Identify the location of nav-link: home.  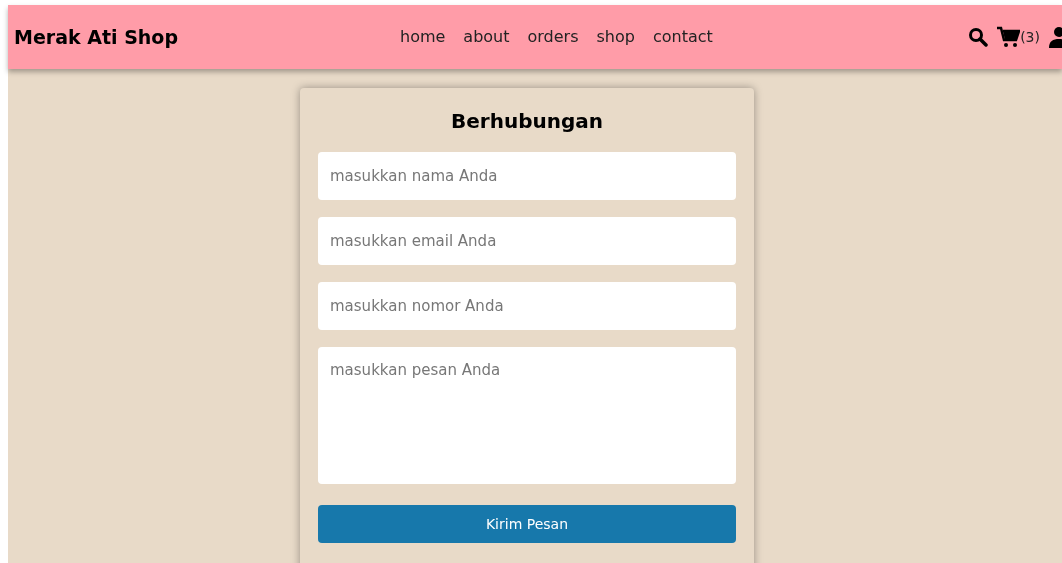
(423, 37).